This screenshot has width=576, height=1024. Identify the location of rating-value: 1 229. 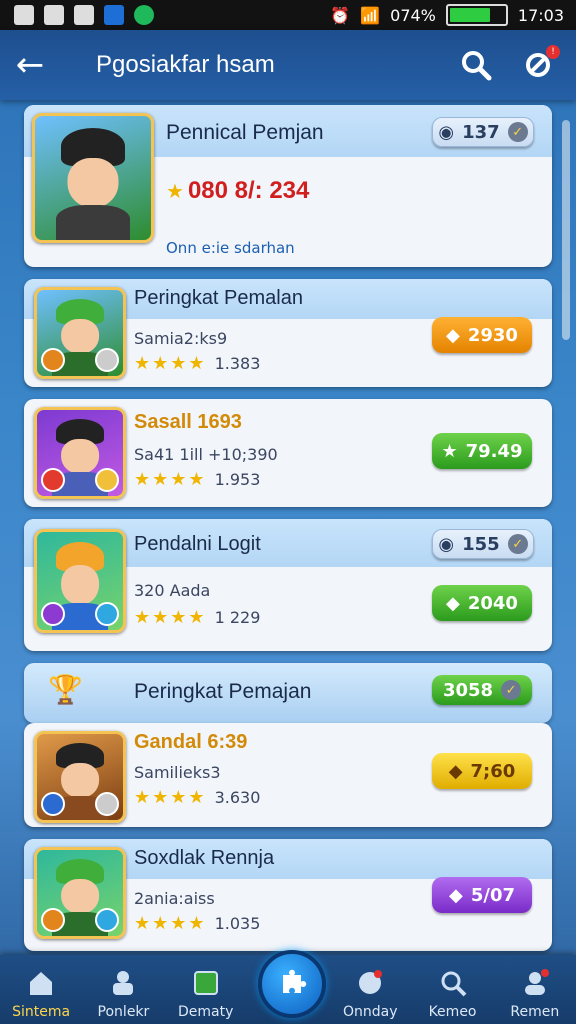
(237, 617).